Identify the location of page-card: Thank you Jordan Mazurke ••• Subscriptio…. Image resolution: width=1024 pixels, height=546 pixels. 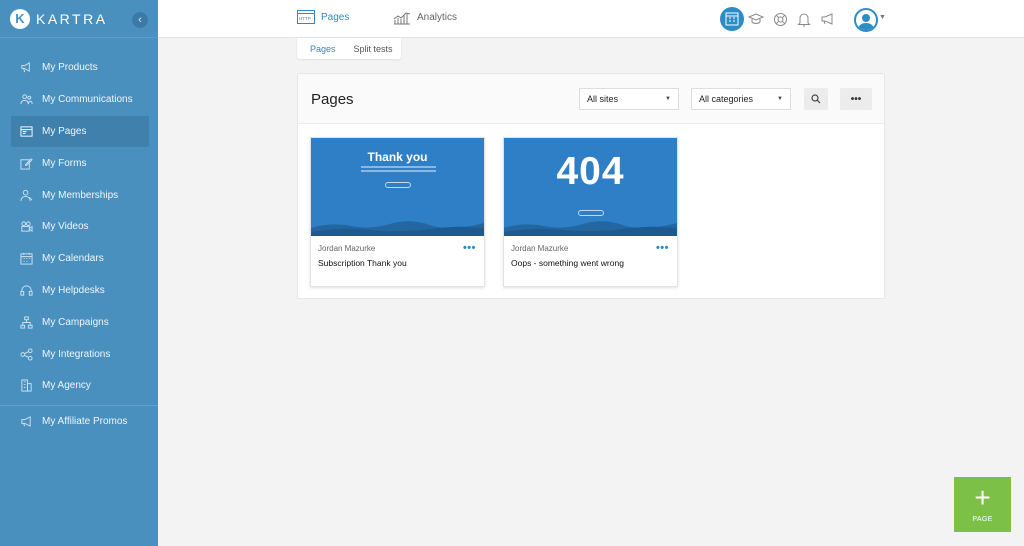
(397, 212).